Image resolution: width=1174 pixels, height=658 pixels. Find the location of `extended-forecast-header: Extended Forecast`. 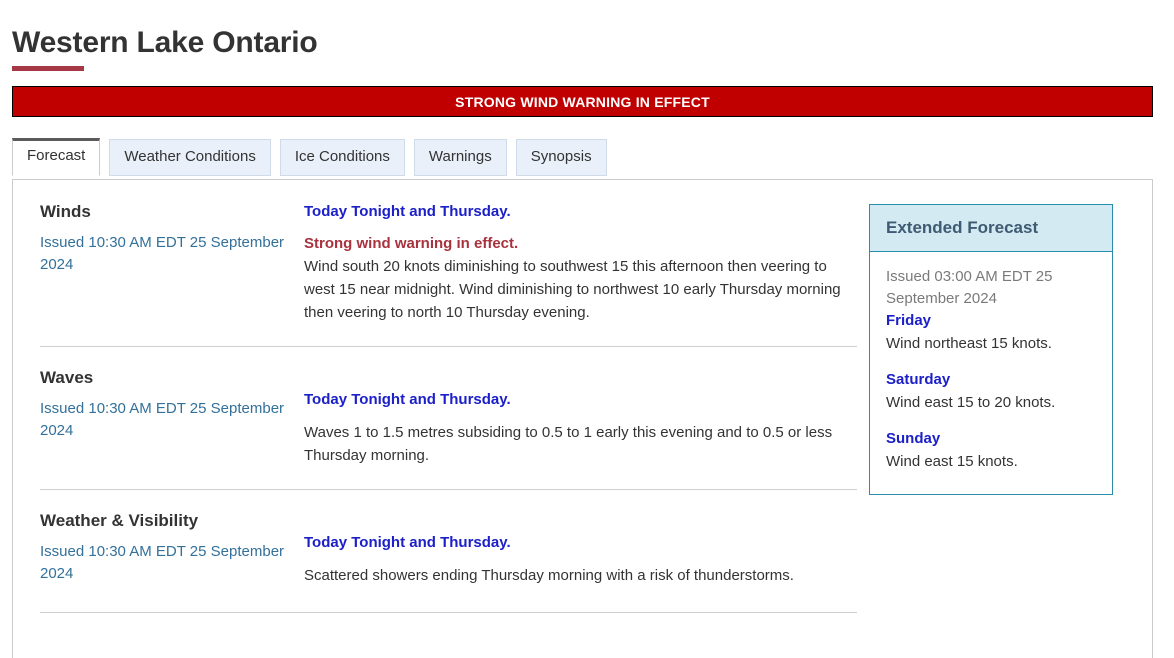

extended-forecast-header: Extended Forecast is located at coordinates (991, 228).